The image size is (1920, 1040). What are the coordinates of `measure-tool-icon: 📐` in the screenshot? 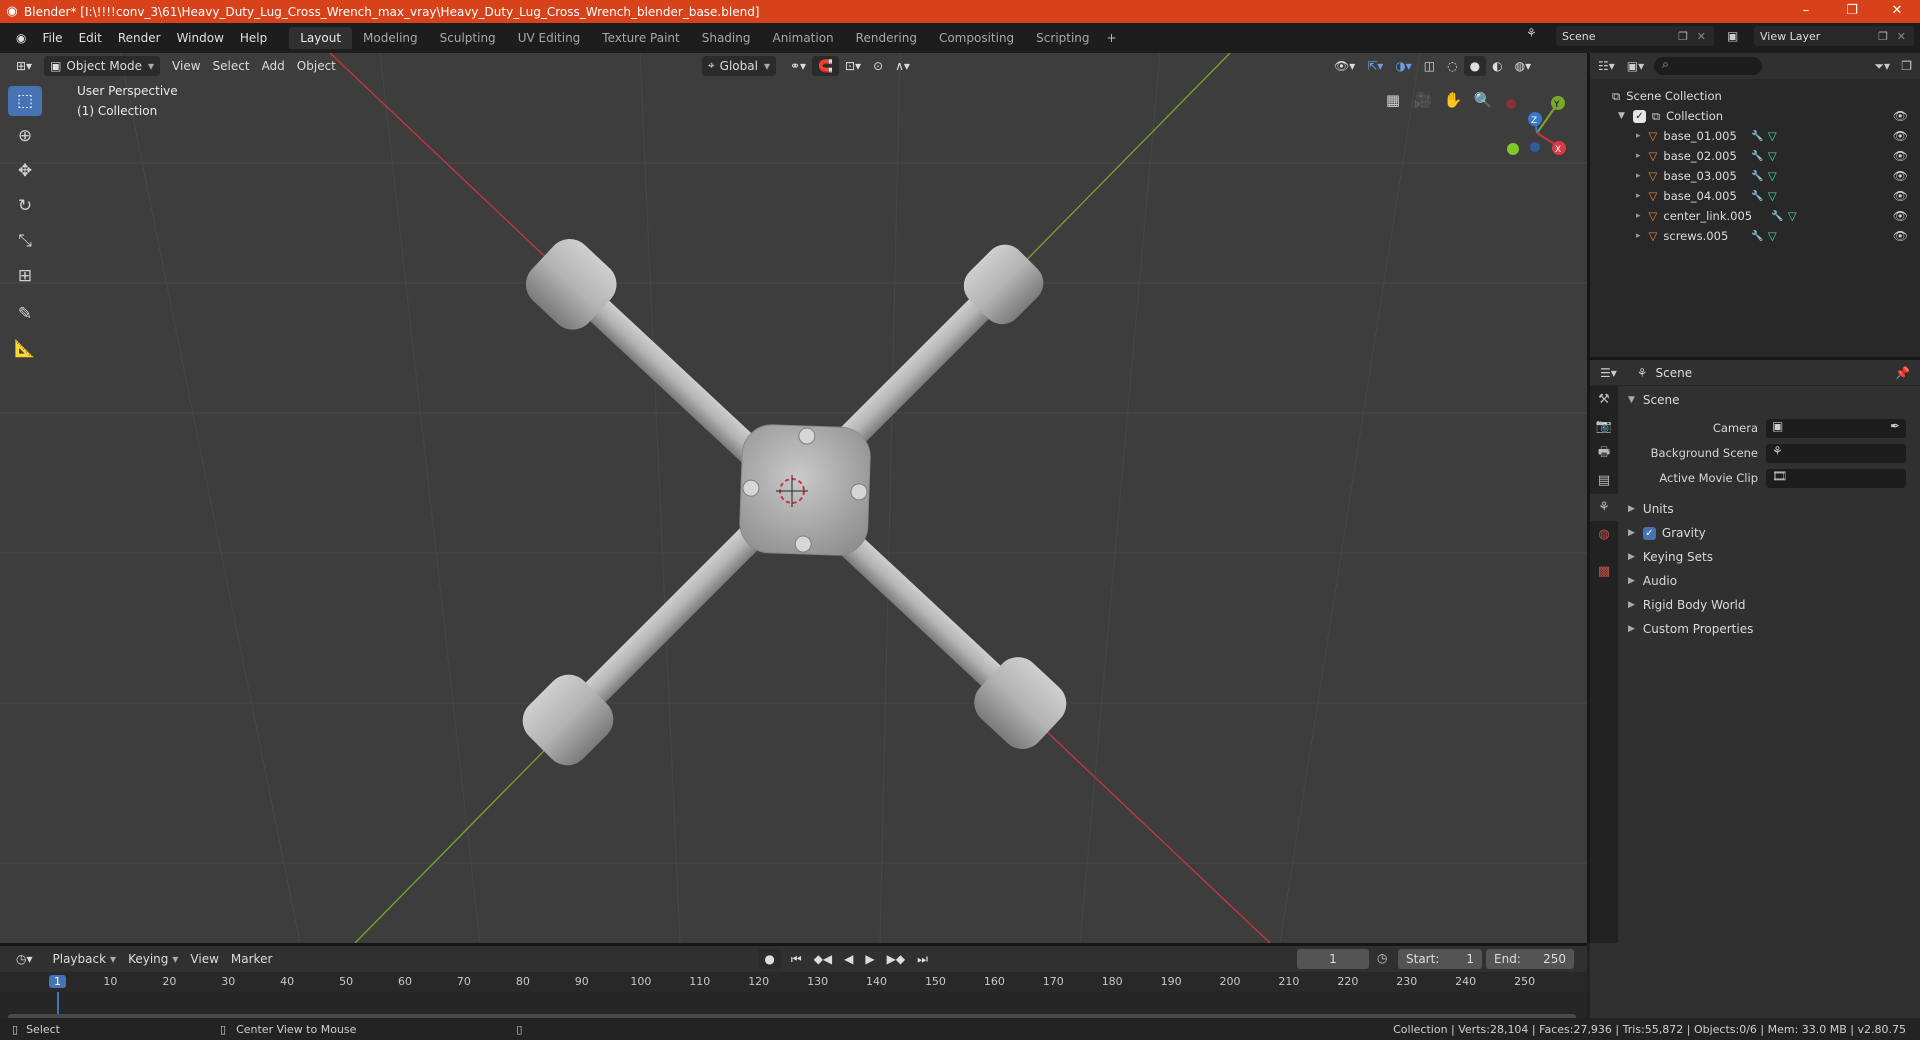 It's located at (25, 349).